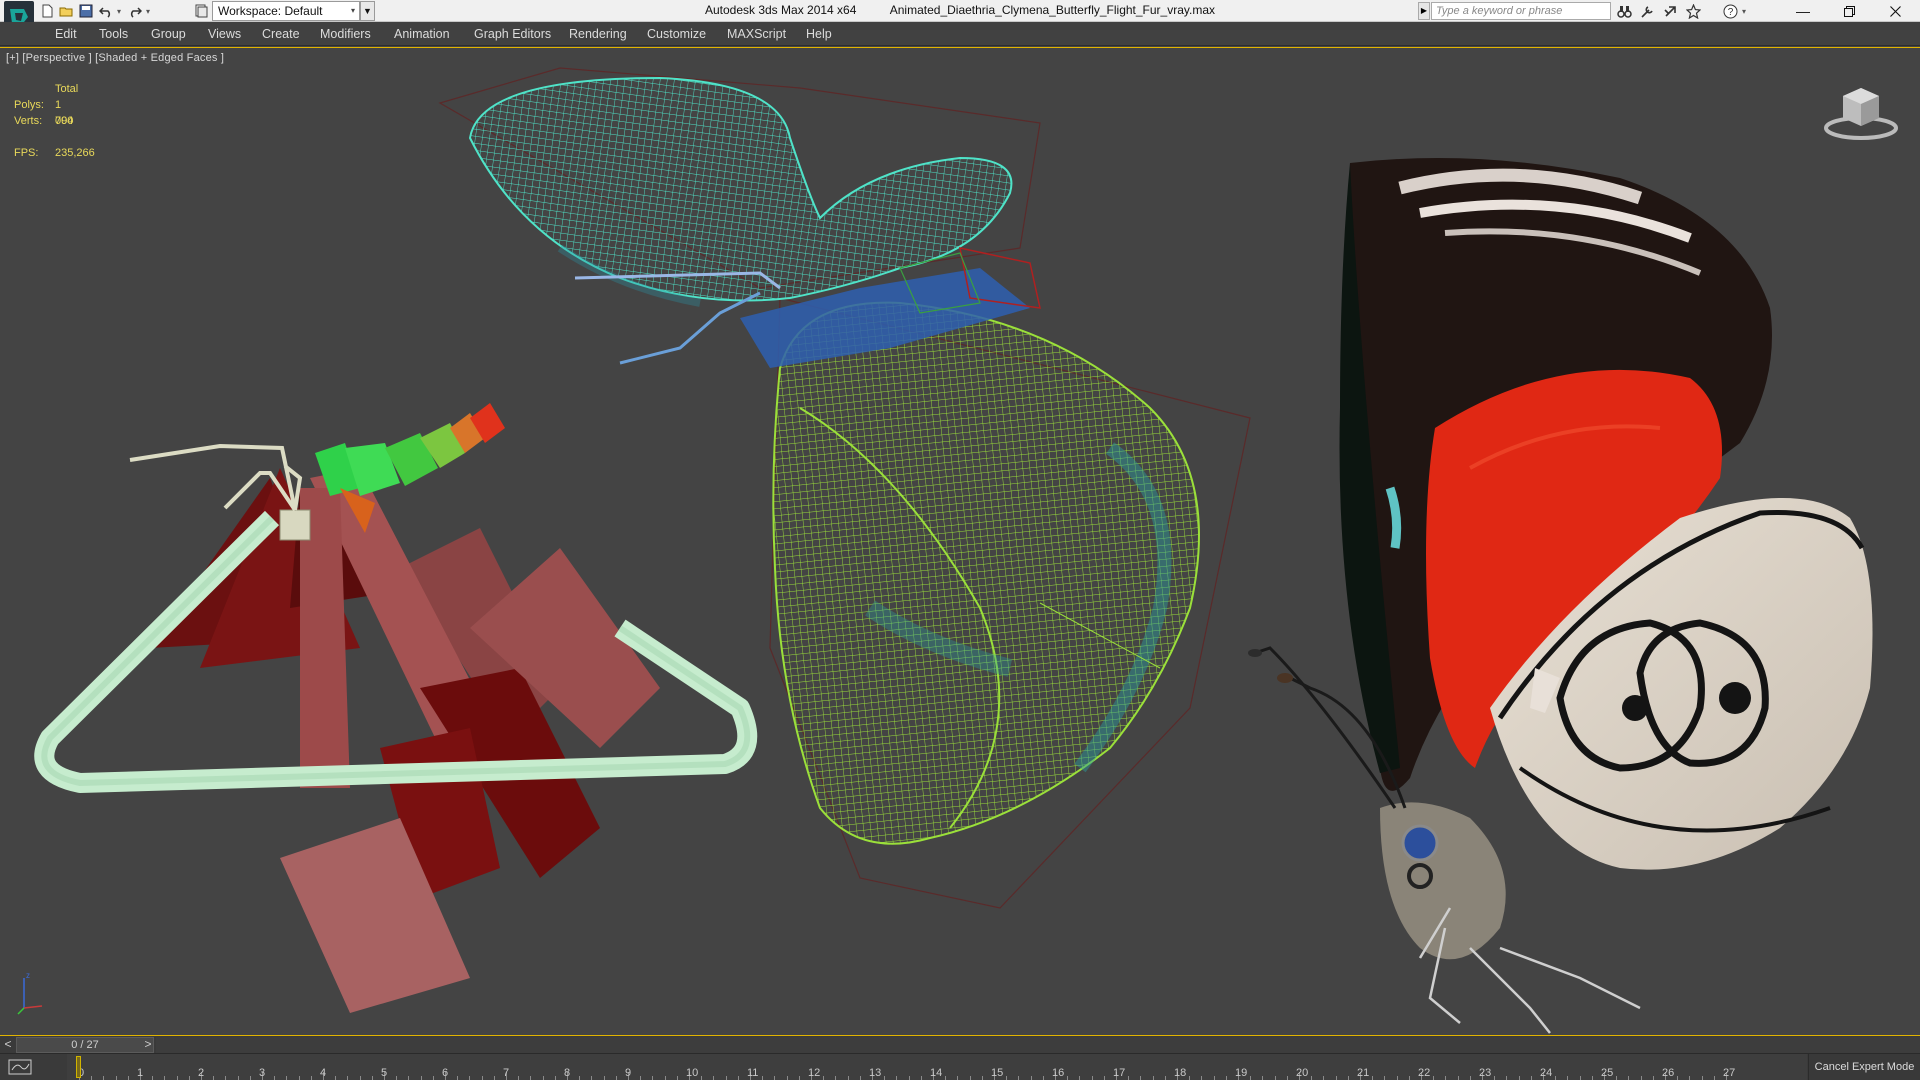  I want to click on undo-dropdown-icon: ▾, so click(119, 11).